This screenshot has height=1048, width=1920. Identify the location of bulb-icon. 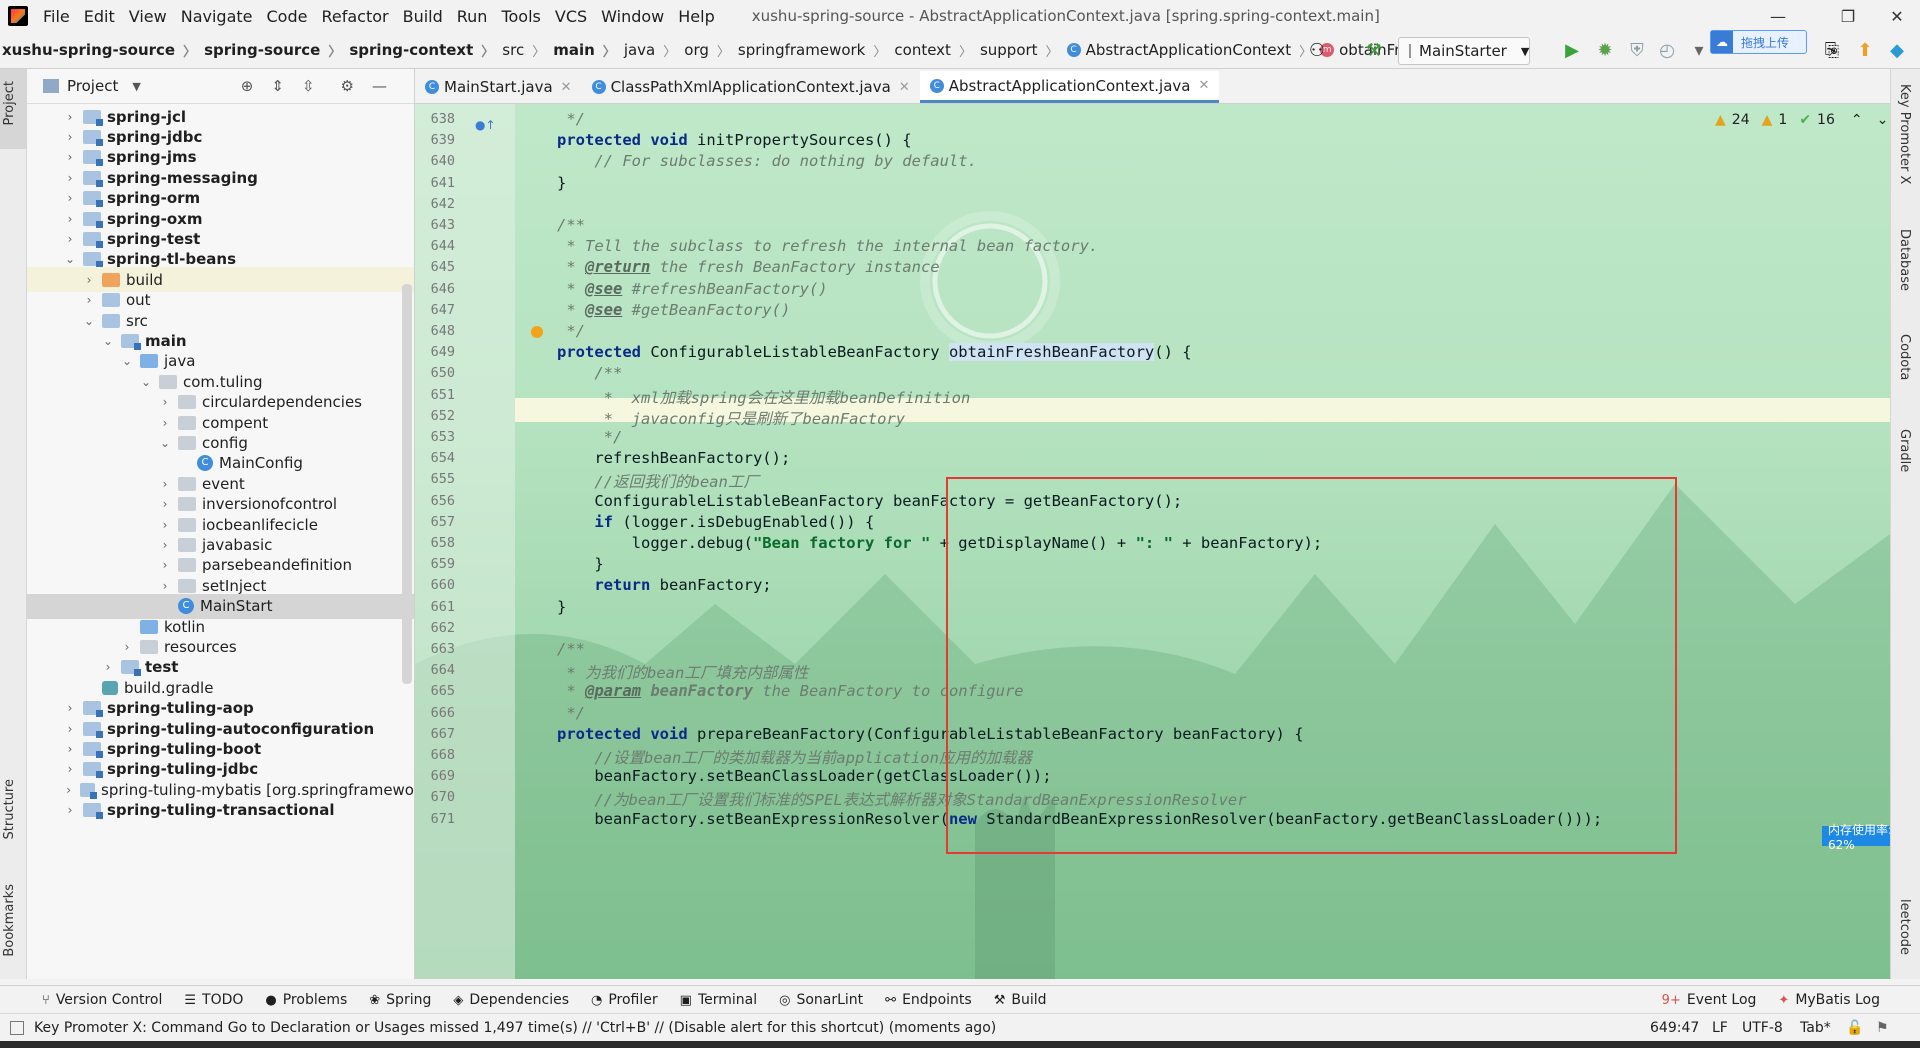
(537, 332).